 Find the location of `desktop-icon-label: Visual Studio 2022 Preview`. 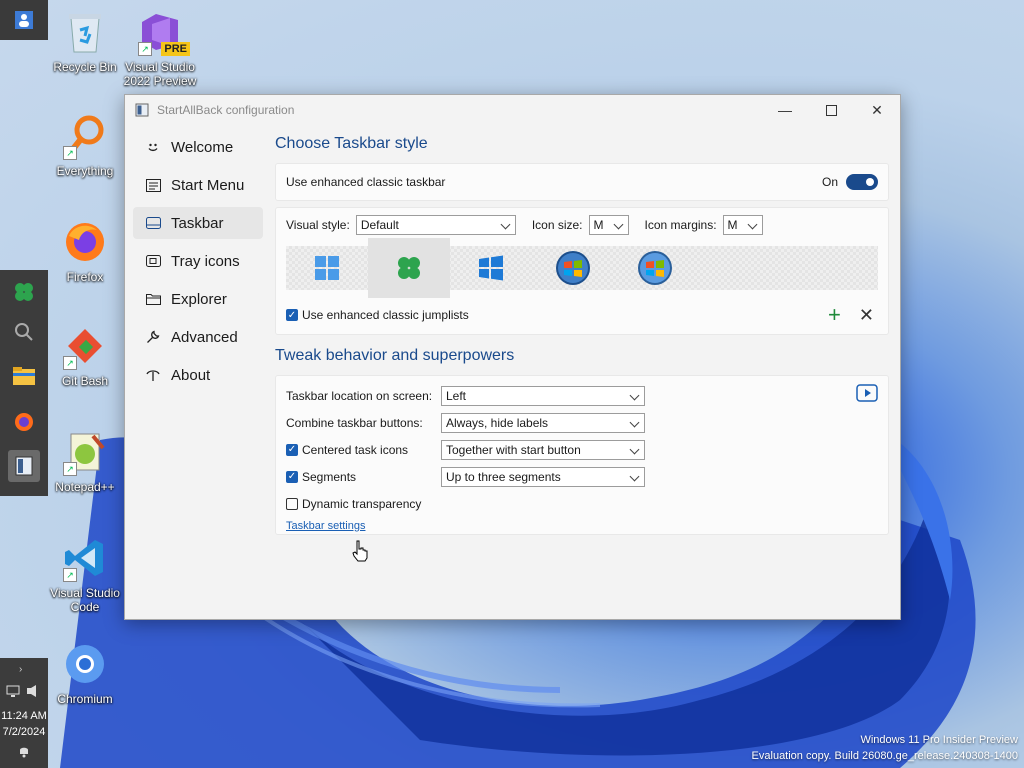

desktop-icon-label: Visual Studio 2022 Preview is located at coordinates (160, 74).